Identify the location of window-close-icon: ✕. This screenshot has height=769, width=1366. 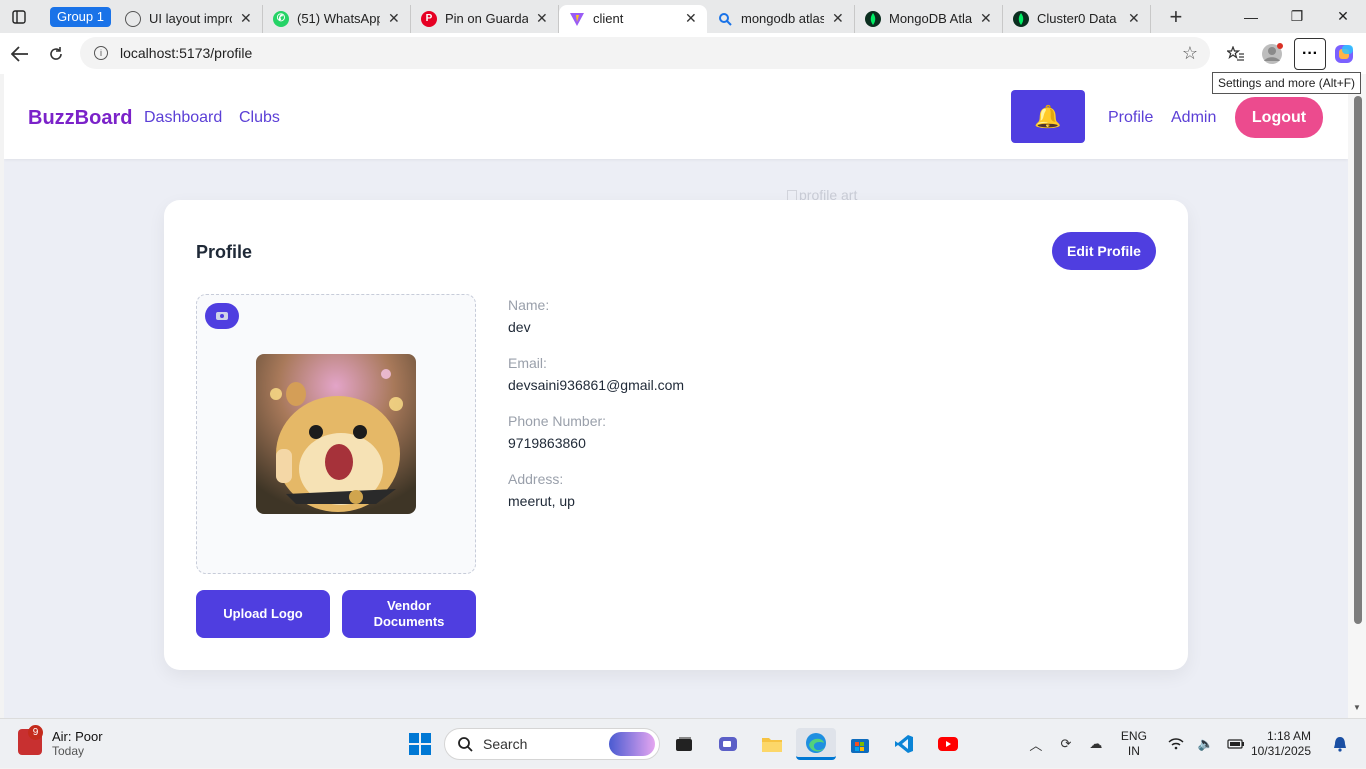
(1343, 16).